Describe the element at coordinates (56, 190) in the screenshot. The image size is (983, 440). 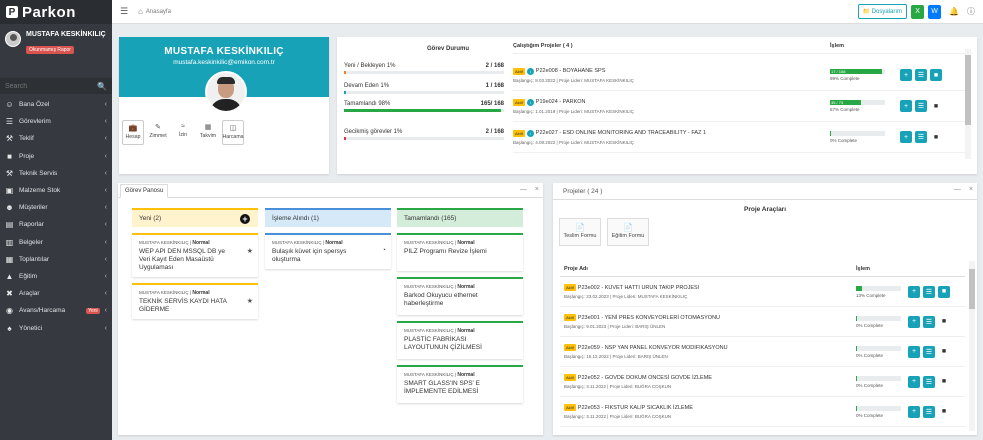
I see `sidebar-item-5: ▣ Malzeme Stok ‹` at that location.